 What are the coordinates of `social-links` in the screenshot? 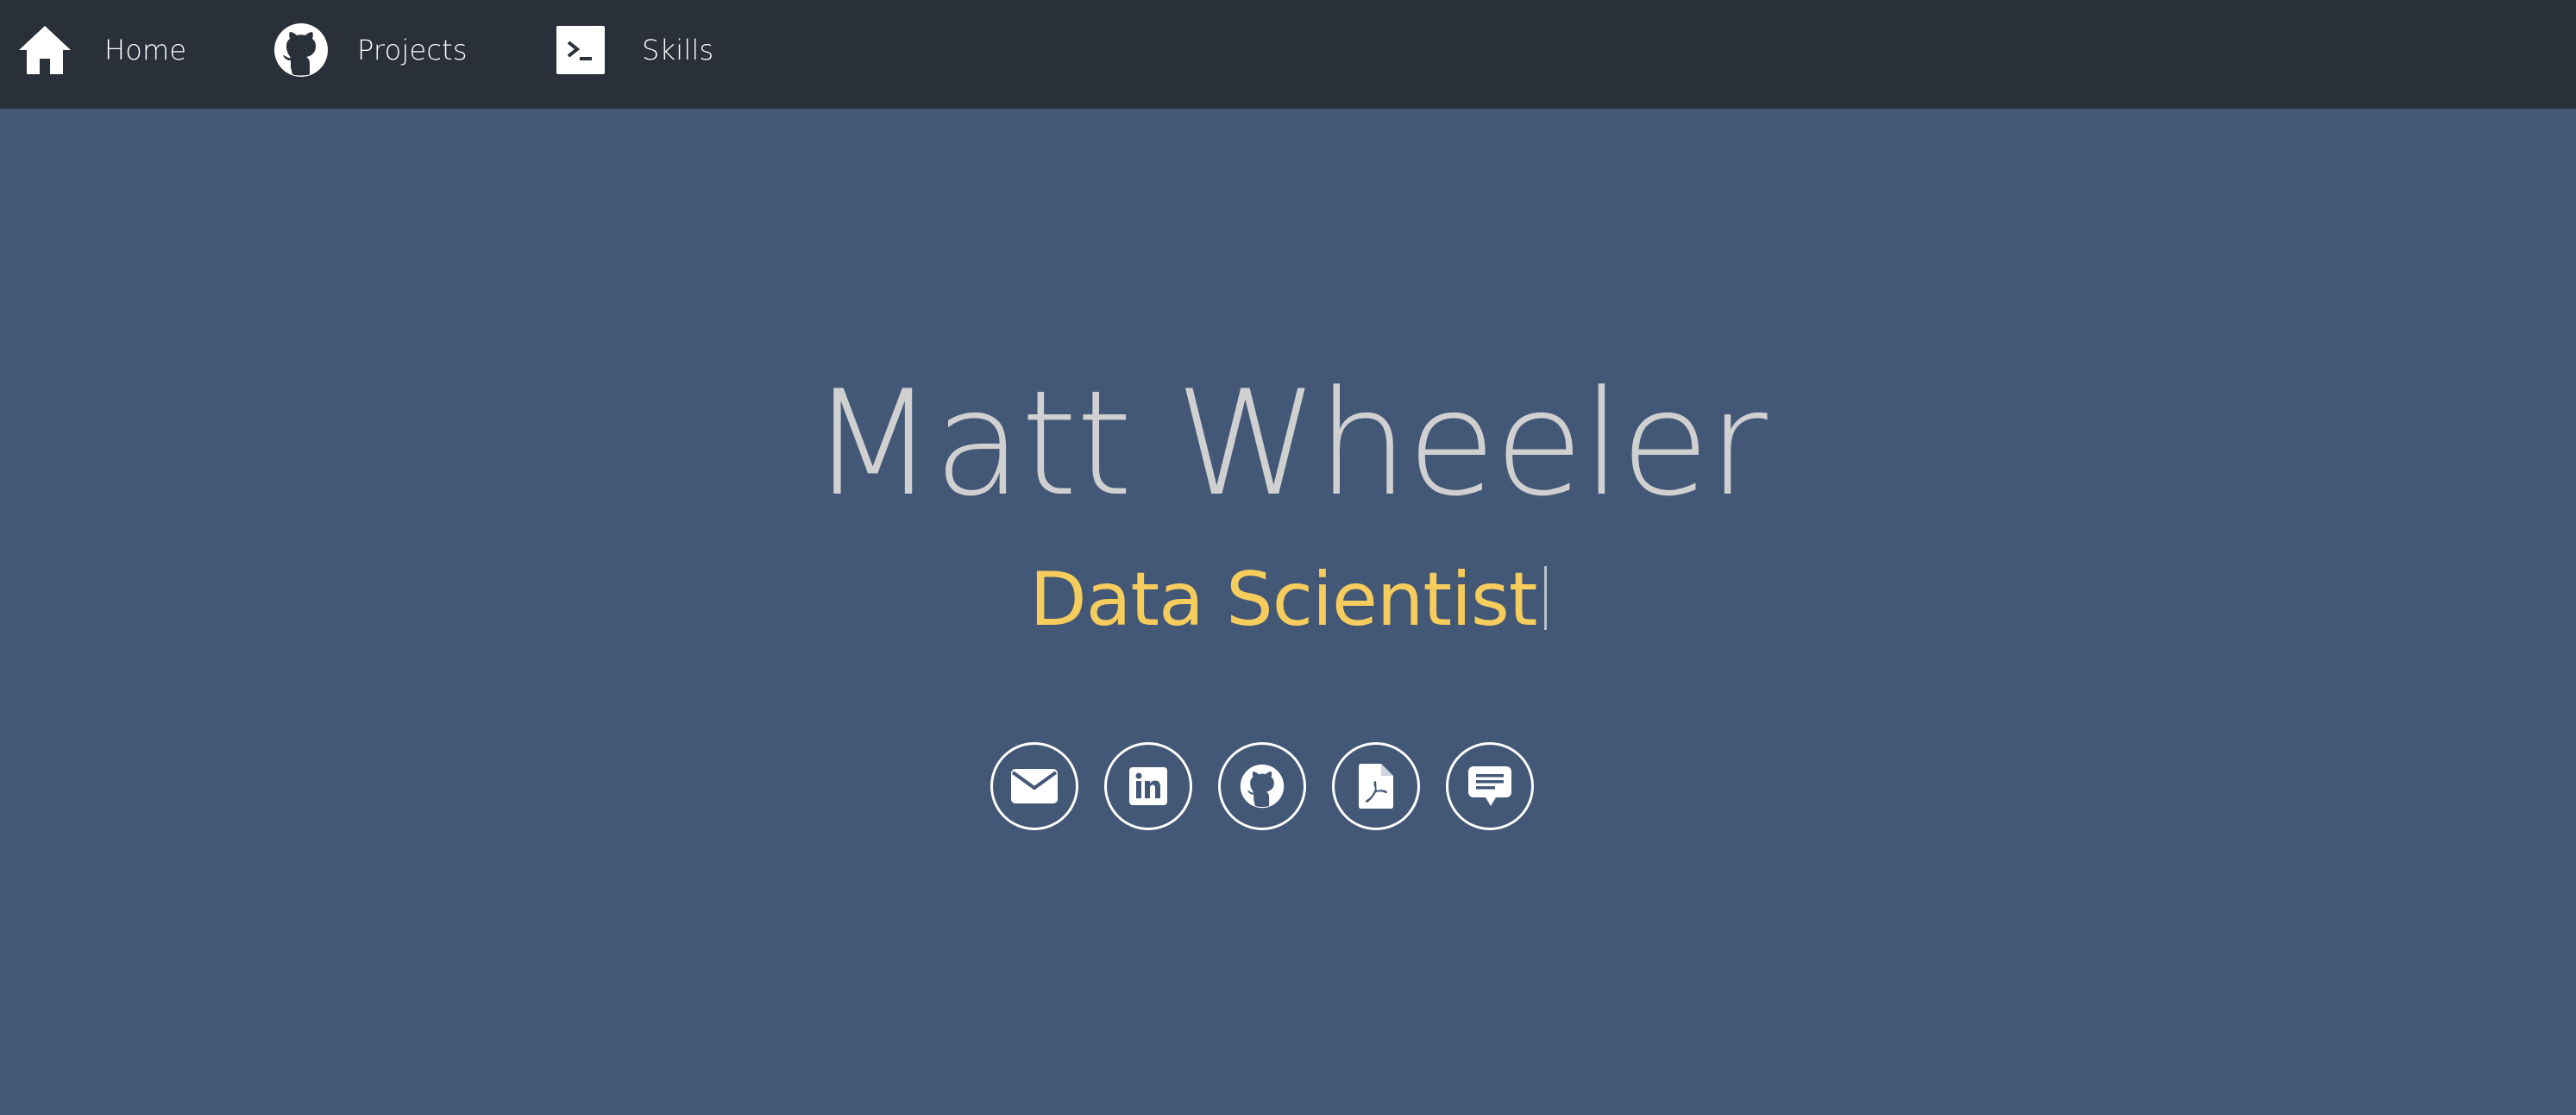 It's located at (1262, 786).